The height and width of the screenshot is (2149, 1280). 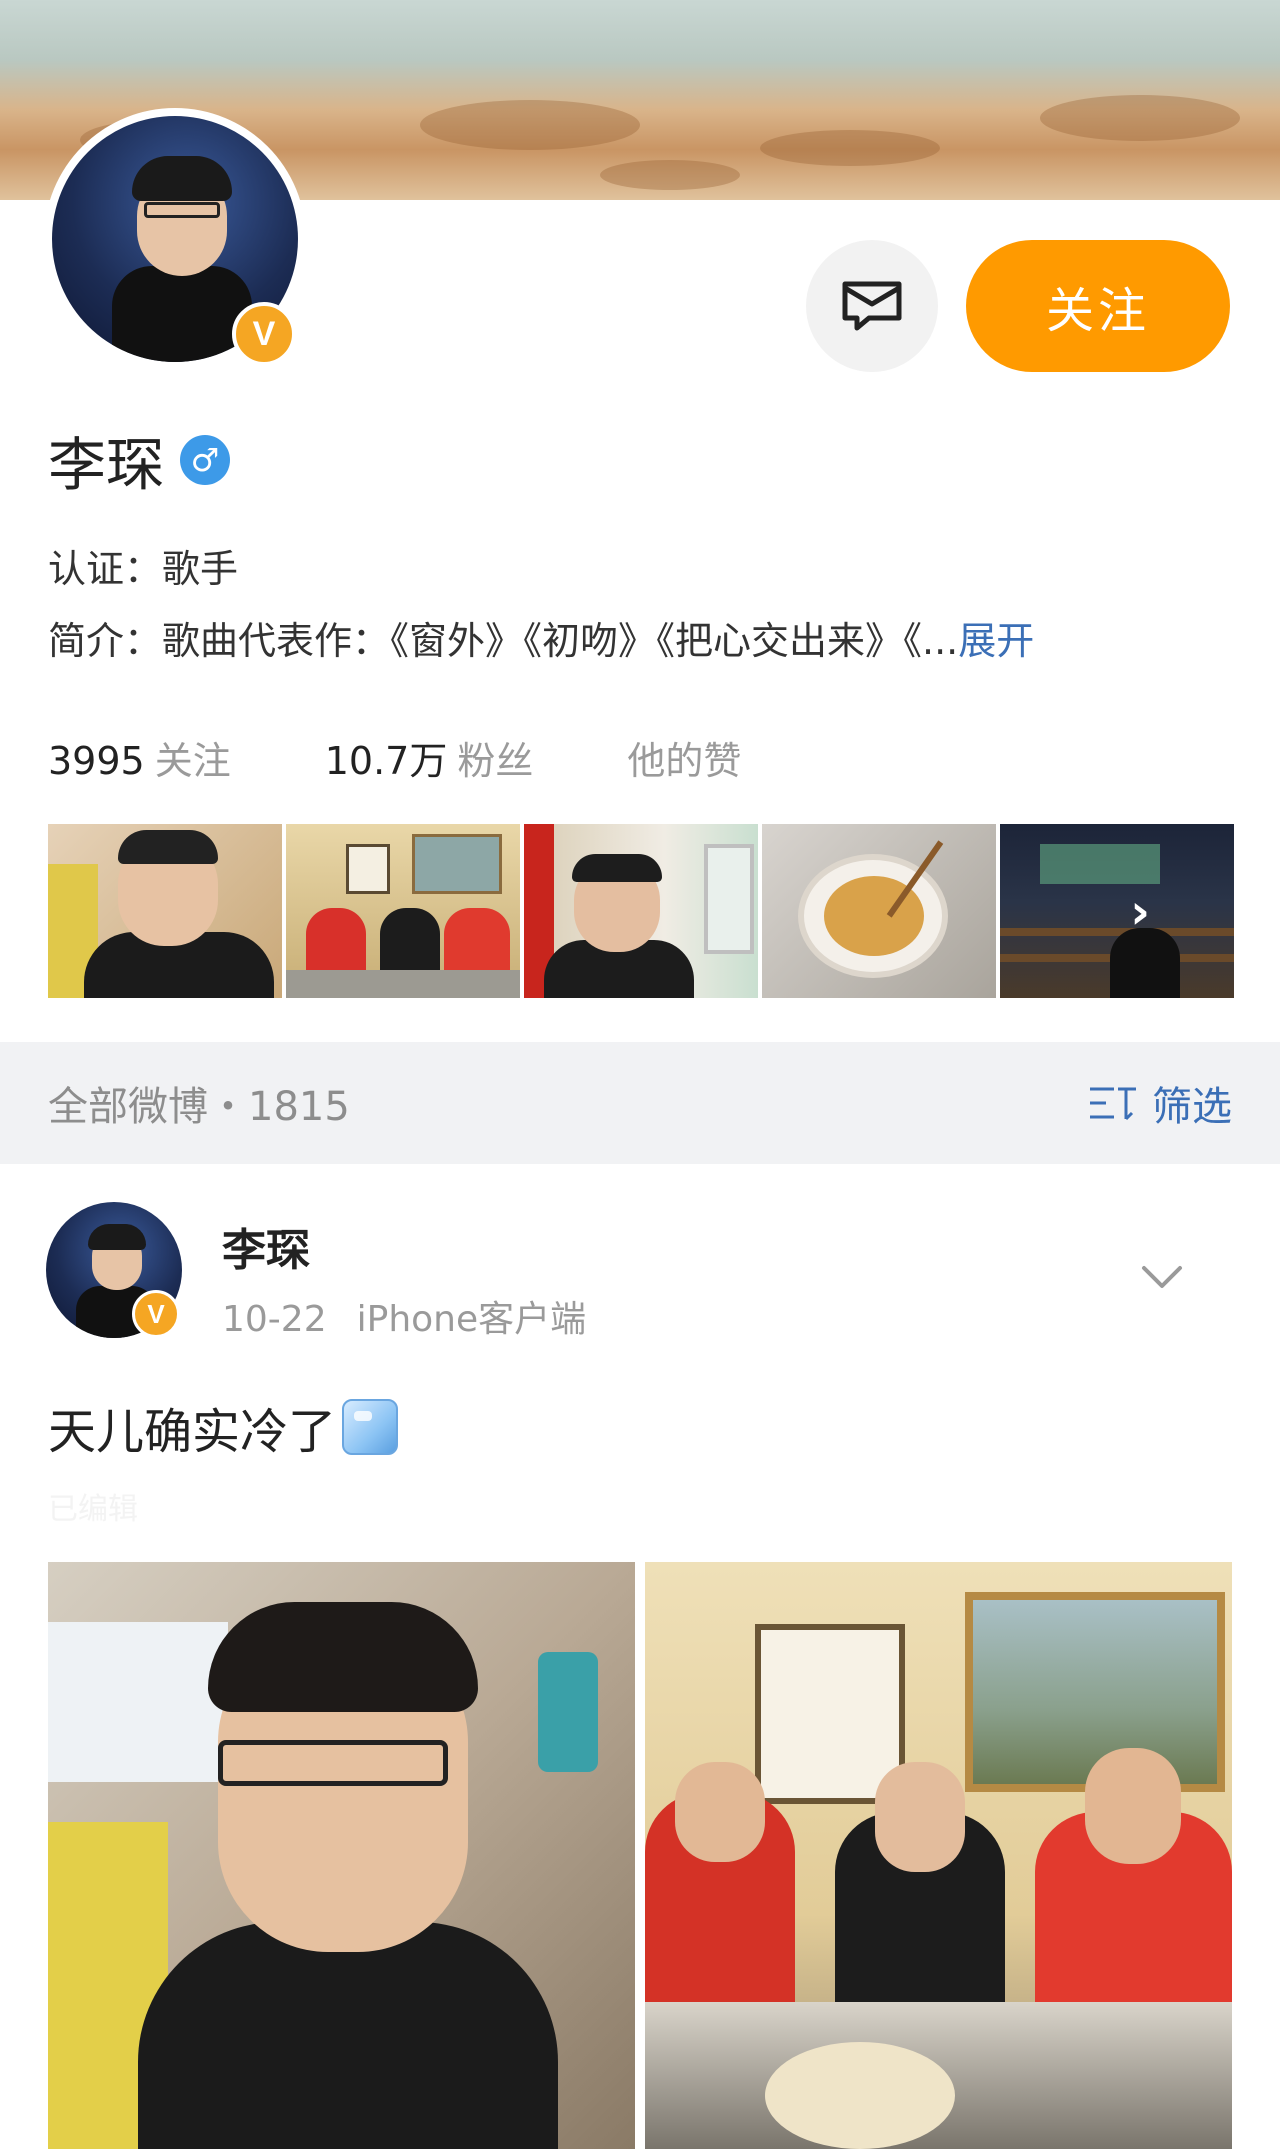 I want to click on filter-button: 筛选, so click(x=1160, y=1103).